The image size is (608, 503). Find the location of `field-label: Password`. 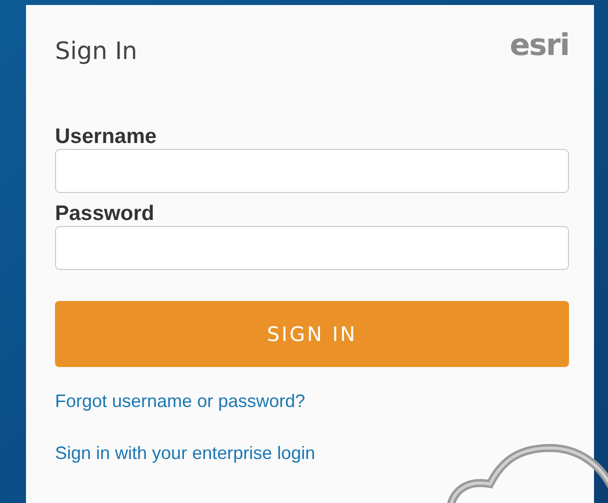

field-label: Password is located at coordinates (104, 214).